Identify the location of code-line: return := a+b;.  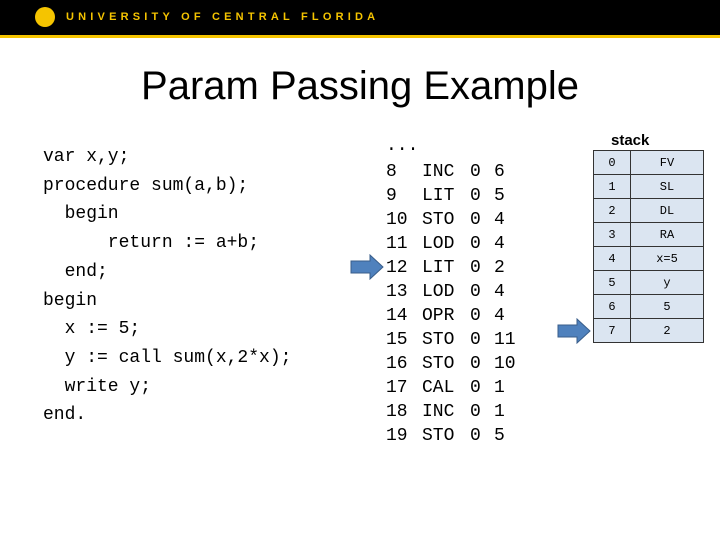
(151, 243).